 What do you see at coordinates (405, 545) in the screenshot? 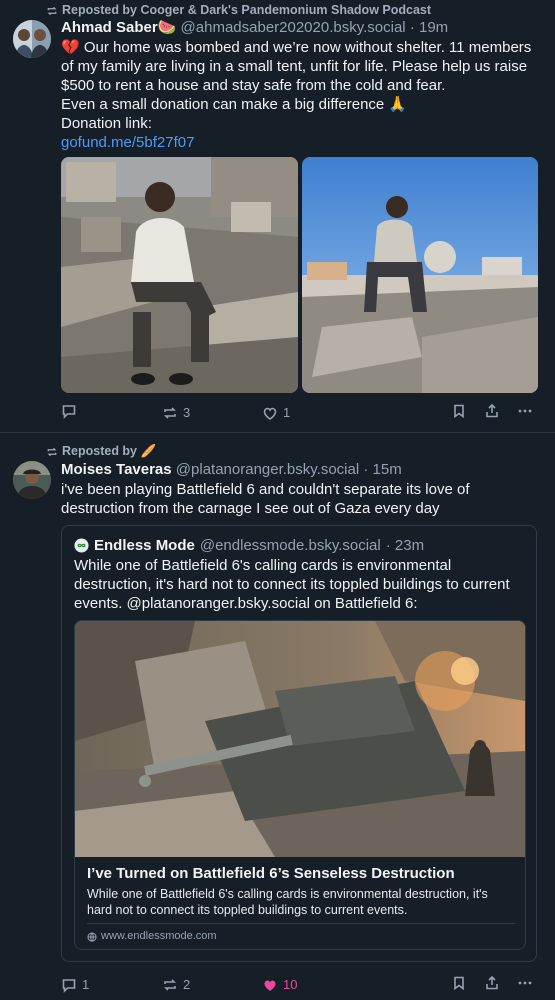
I see `quote-time: · 23m` at bounding box center [405, 545].